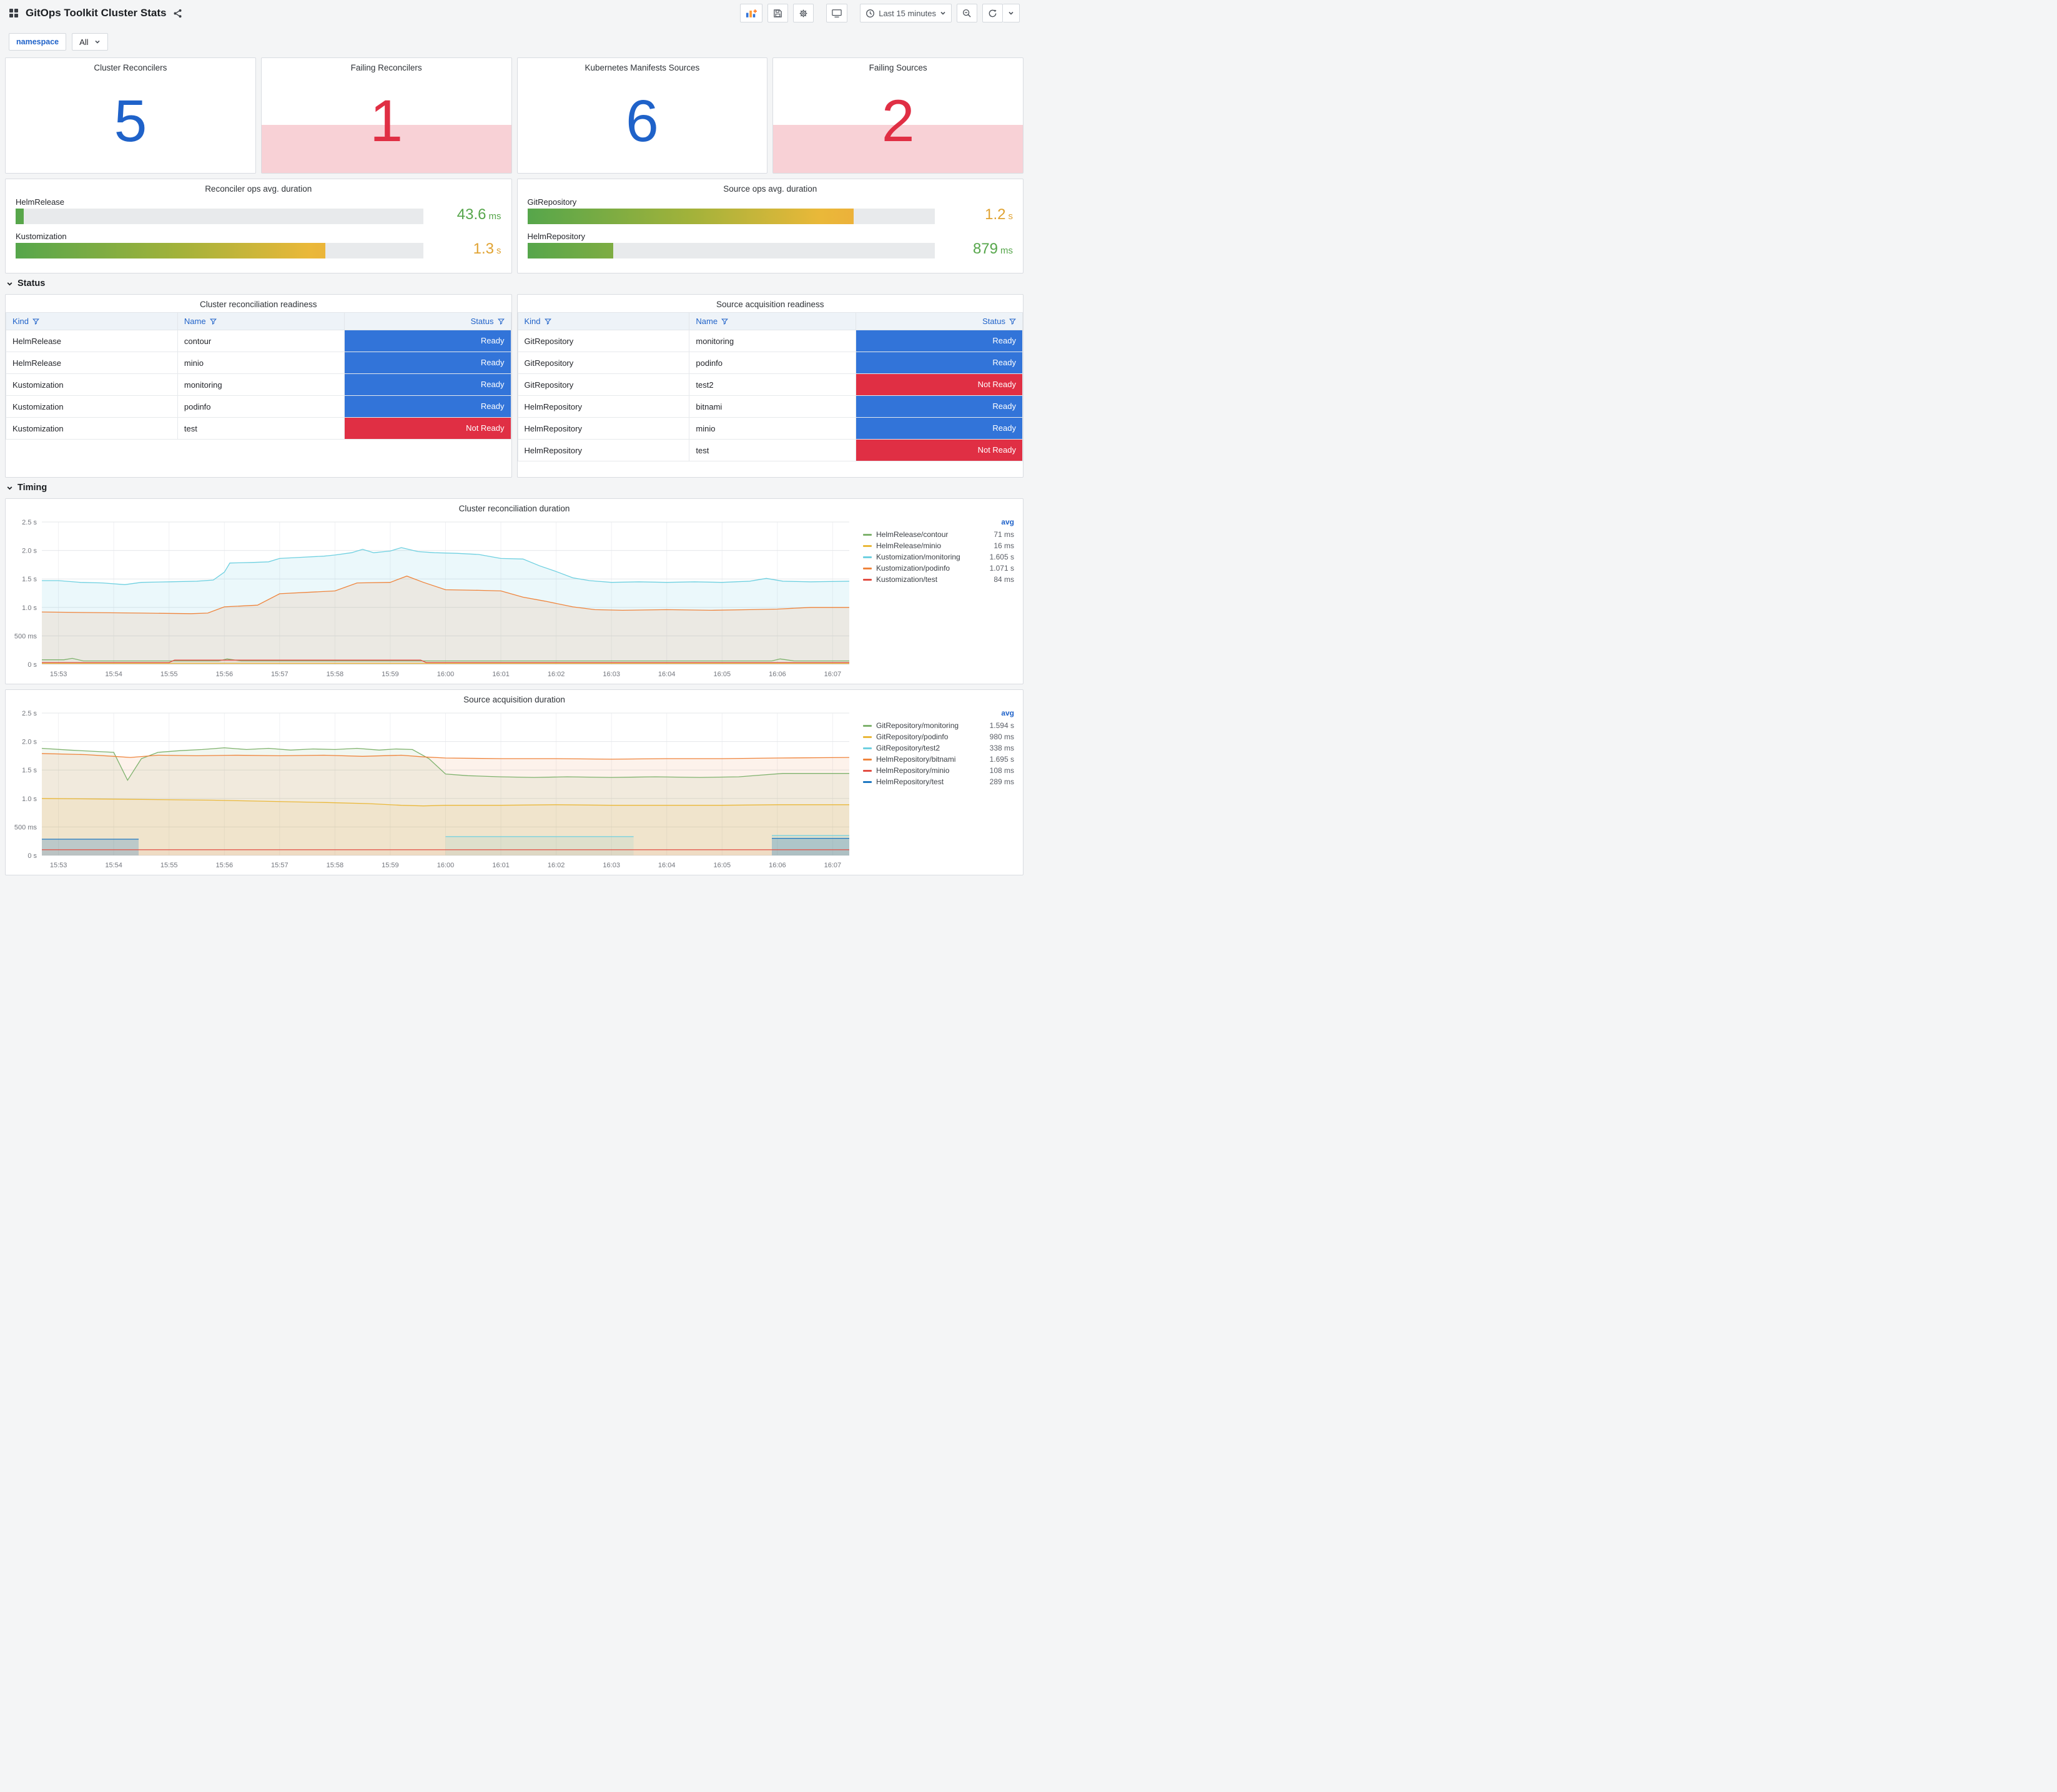  I want to click on dashboard-title: GitOps Toolkit Cluster Stats, so click(97, 13).